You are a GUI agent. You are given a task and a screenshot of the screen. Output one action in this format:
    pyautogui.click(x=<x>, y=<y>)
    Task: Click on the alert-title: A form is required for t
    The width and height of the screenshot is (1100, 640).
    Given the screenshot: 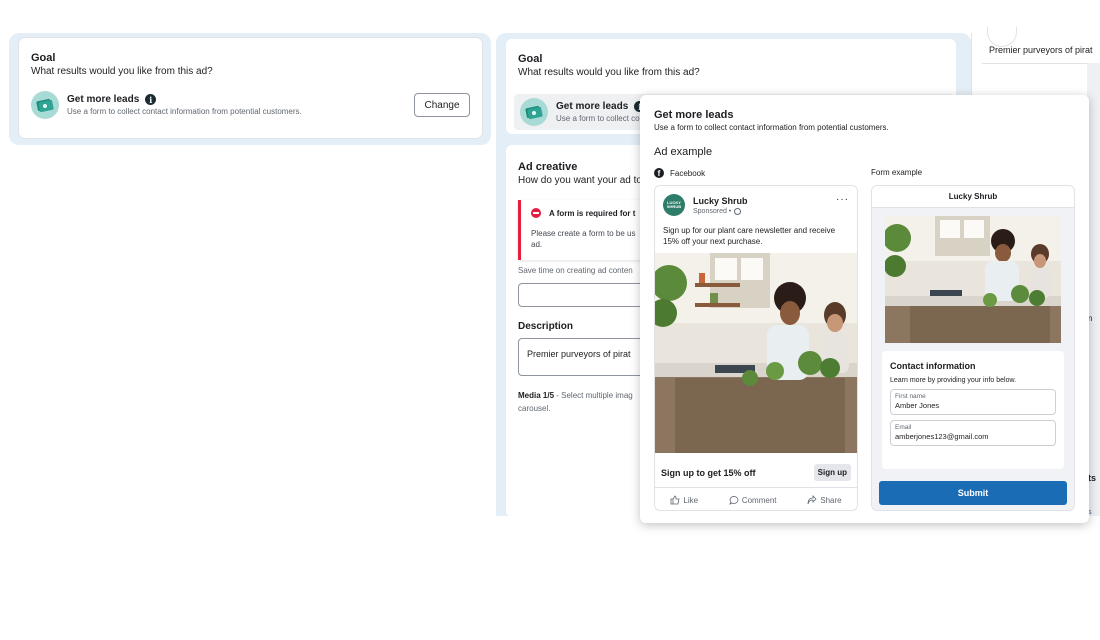 What is the action you would take?
    pyautogui.click(x=592, y=213)
    